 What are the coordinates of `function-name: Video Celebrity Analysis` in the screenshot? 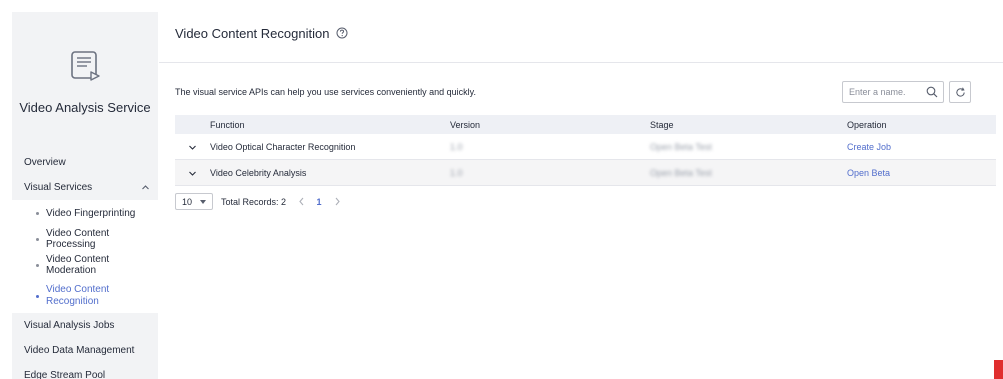 It's located at (258, 172).